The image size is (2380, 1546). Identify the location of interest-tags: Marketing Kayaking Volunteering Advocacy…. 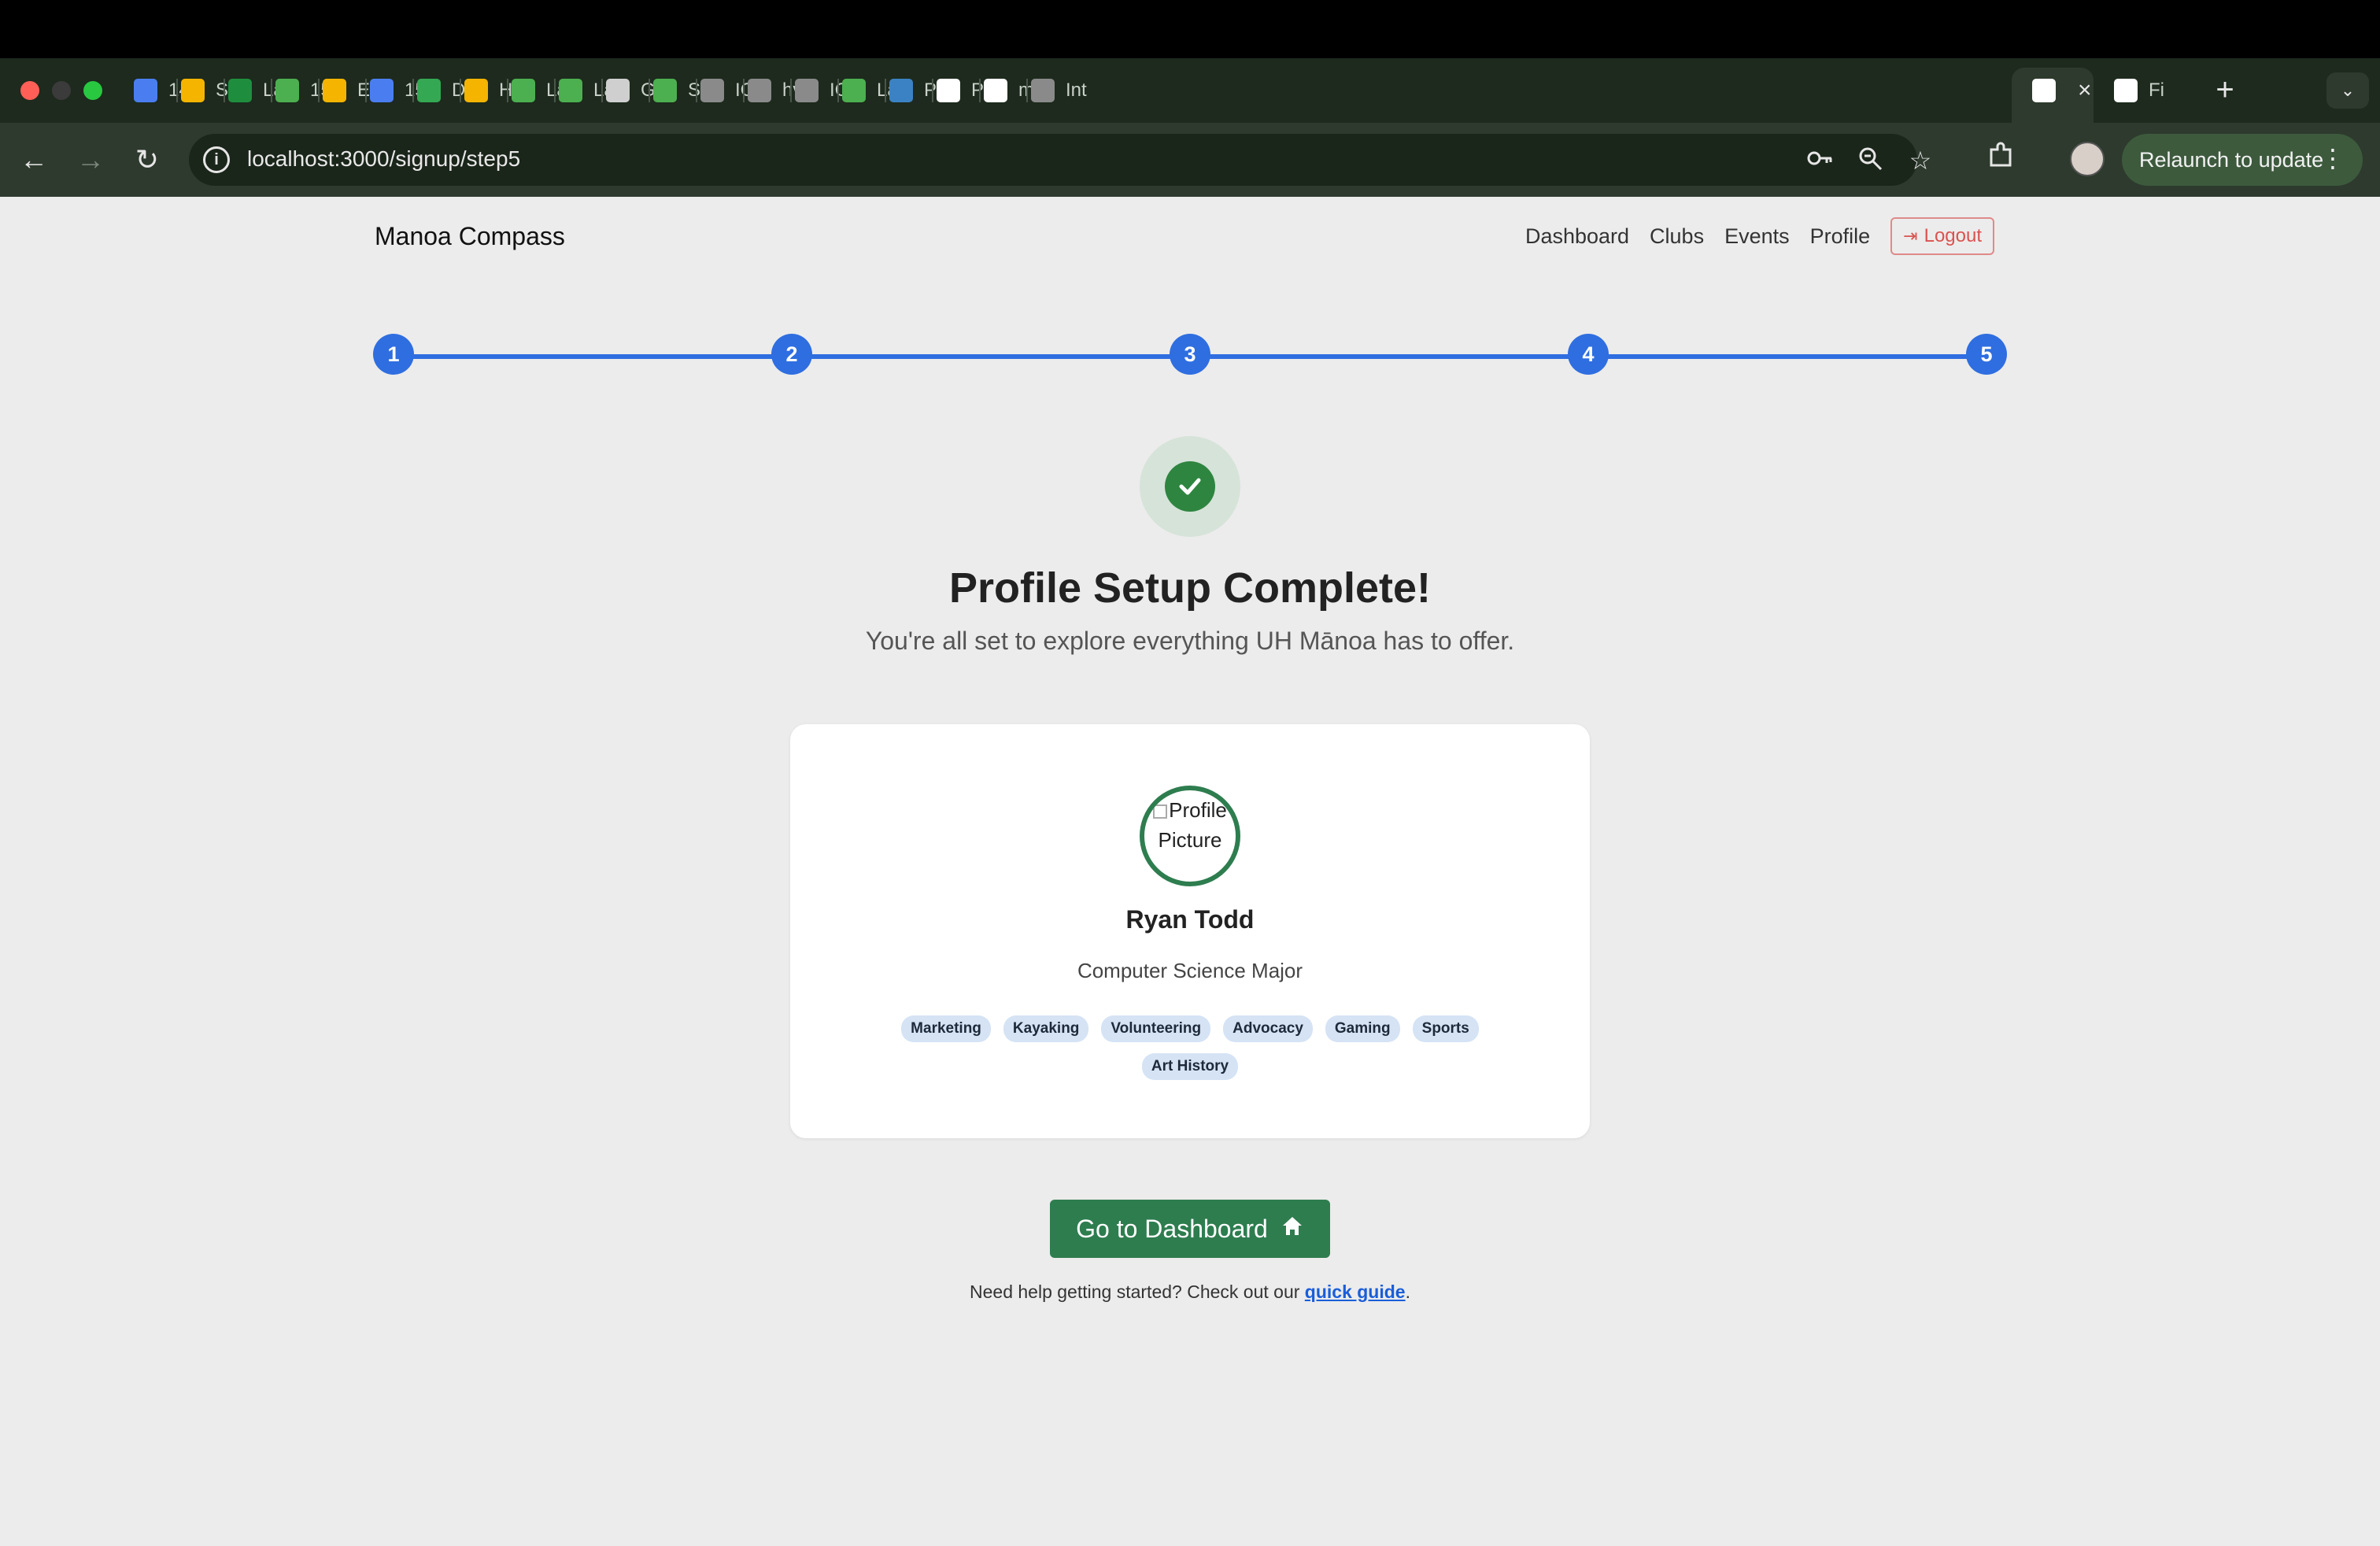
(1190, 1047).